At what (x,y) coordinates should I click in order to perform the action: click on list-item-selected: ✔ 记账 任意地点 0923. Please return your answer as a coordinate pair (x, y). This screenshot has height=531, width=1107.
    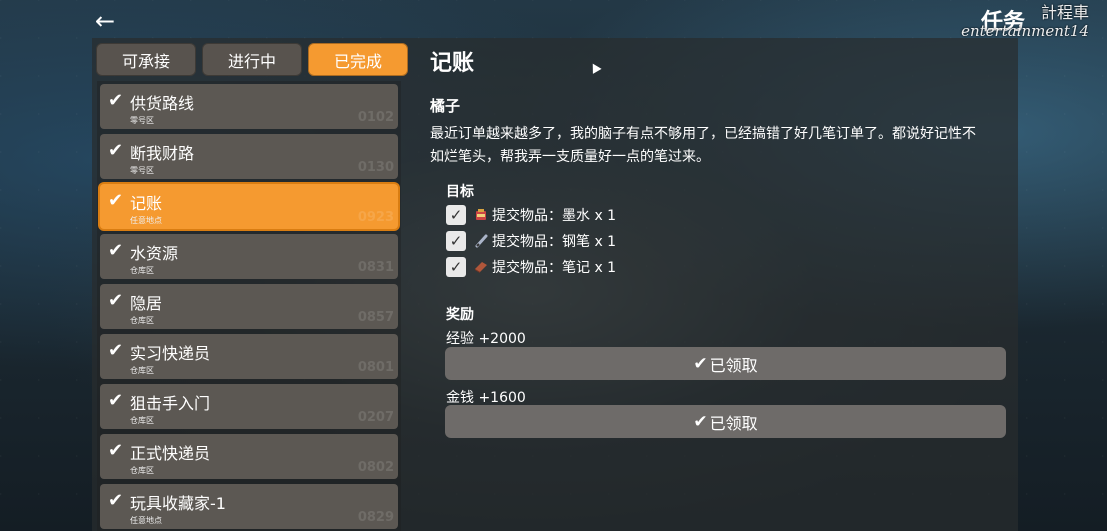
    Looking at the image, I should click on (249, 206).